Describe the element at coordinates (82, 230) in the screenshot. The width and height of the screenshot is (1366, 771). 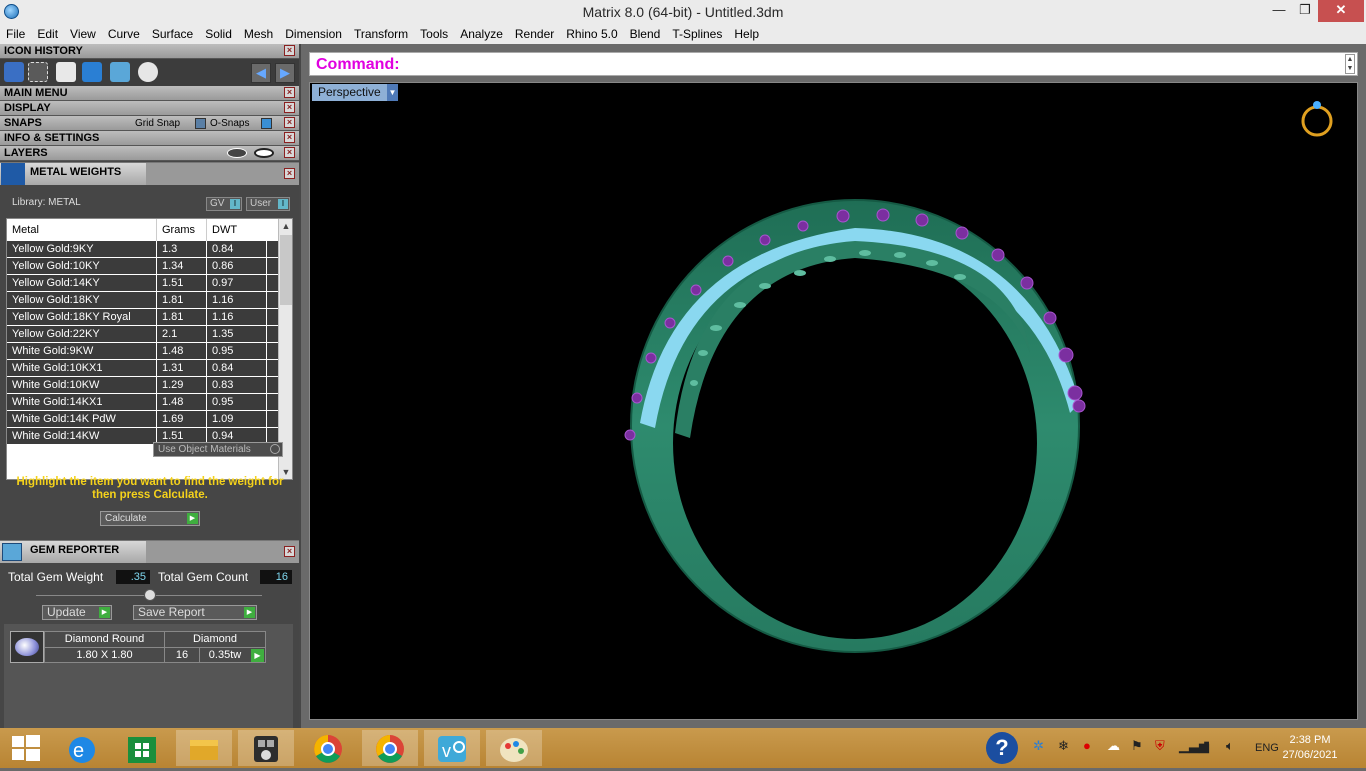
I see `column-header-metal: Metal` at that location.